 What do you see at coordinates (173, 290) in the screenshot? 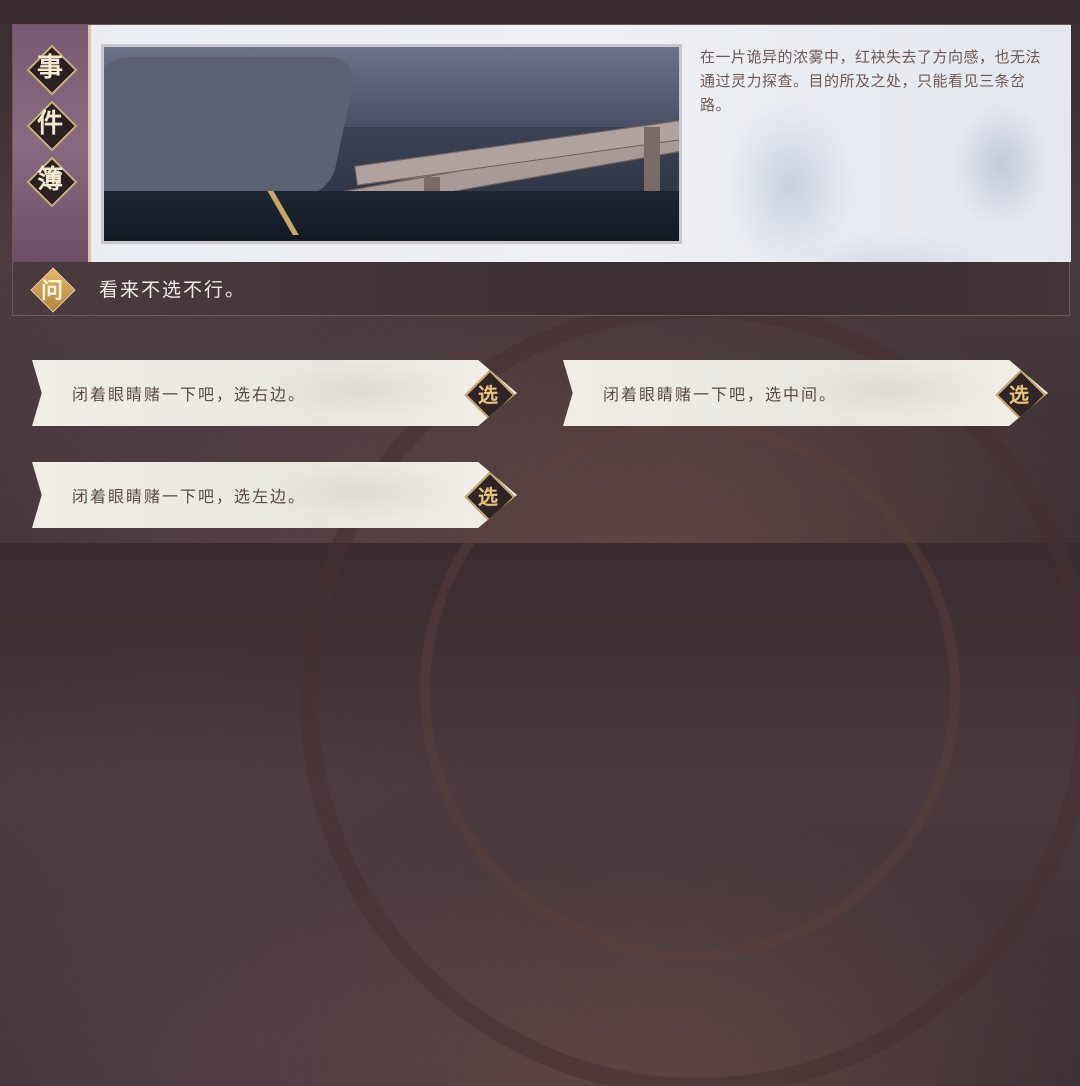
I see `question-text: 看来不选不行。` at bounding box center [173, 290].